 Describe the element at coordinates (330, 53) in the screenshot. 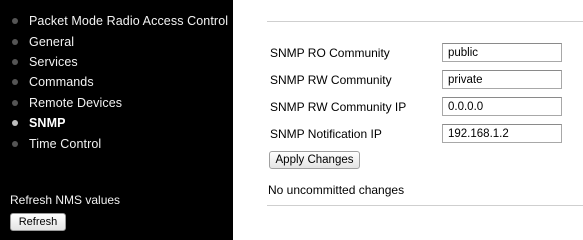

I see `snmp-ro-community-label: SNMP RO Community` at that location.